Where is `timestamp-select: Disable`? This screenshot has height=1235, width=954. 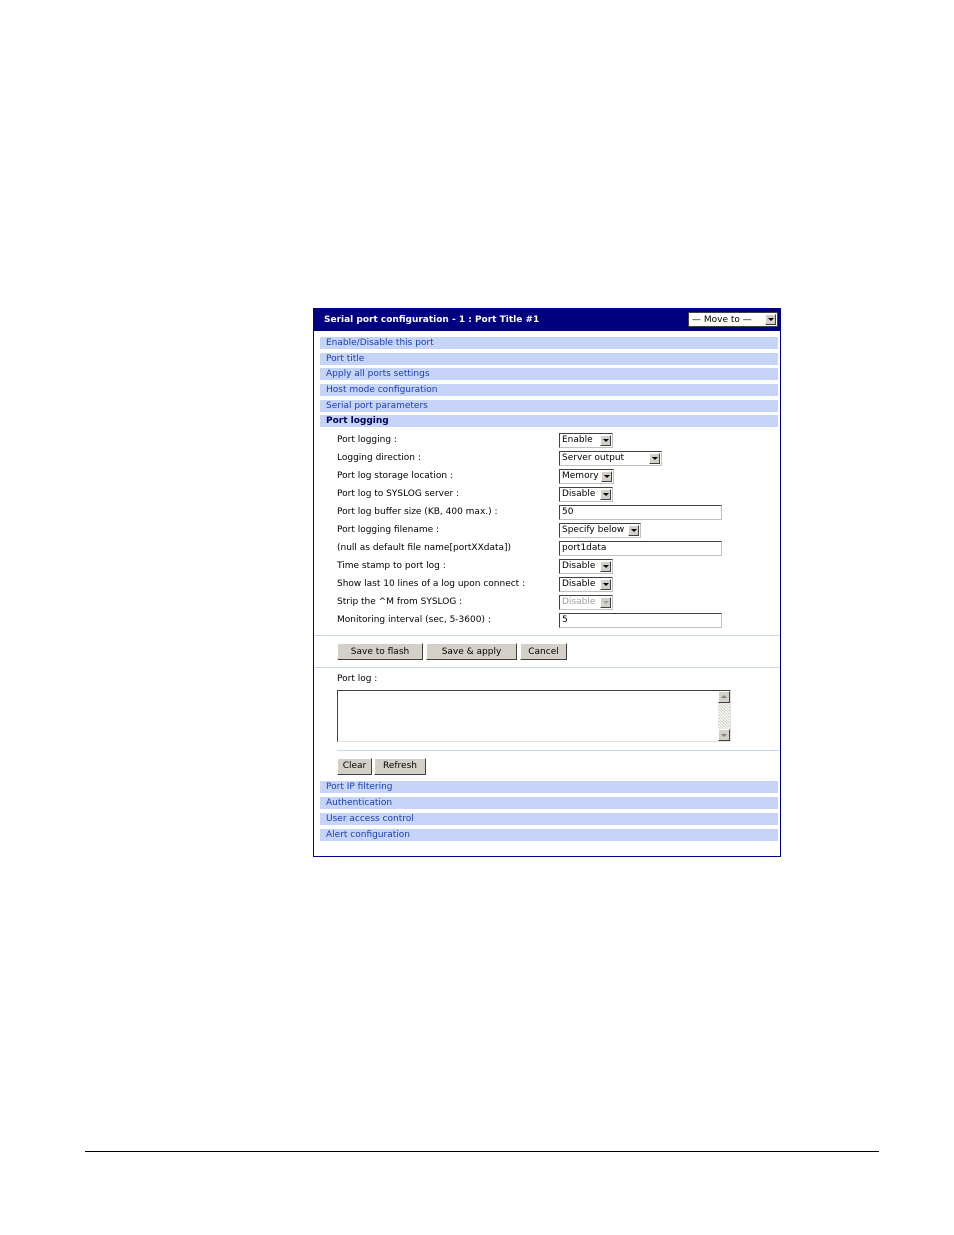 timestamp-select: Disable is located at coordinates (586, 566).